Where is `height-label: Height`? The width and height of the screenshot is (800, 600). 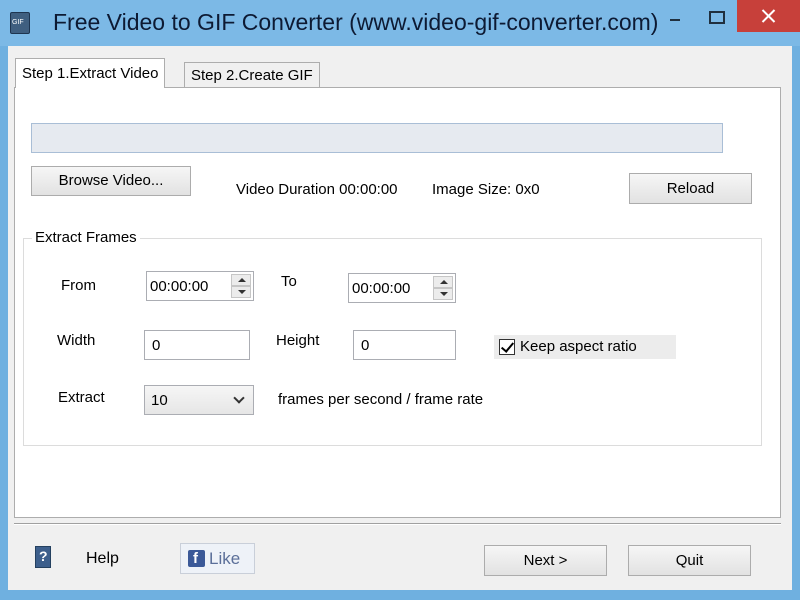 height-label: Height is located at coordinates (298, 340).